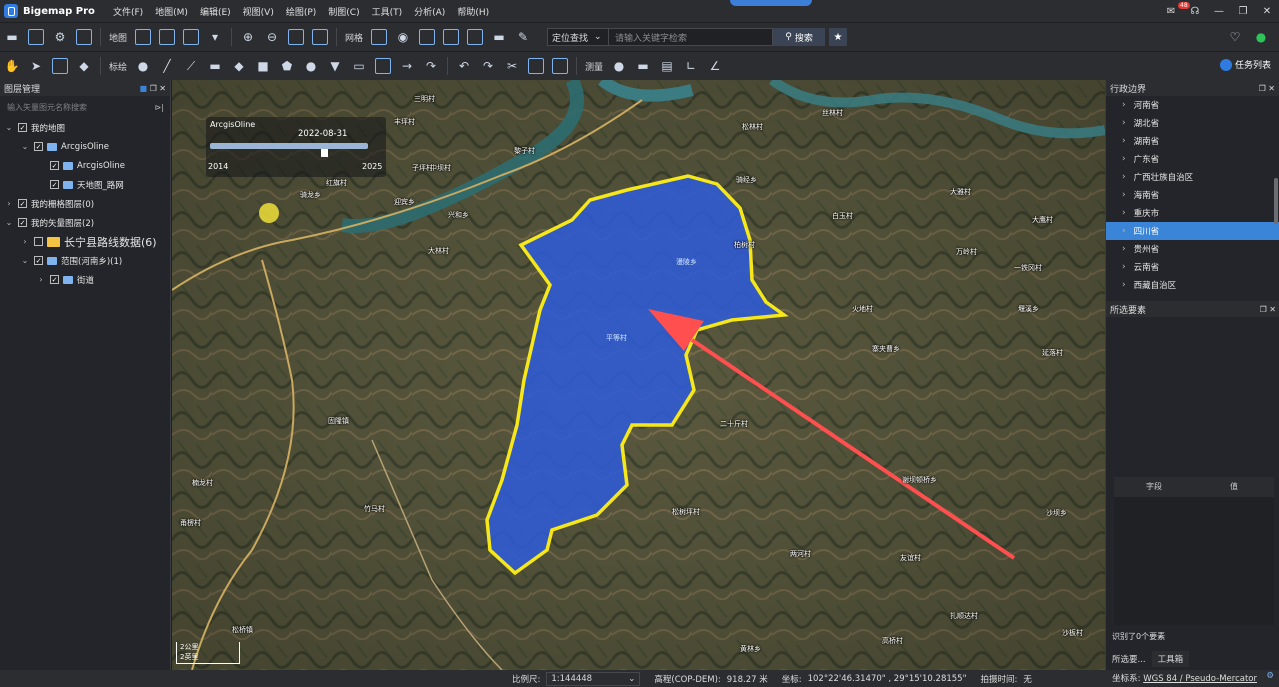 Image resolution: width=1279 pixels, height=687 pixels. Describe the element at coordinates (84, 66) in the screenshot. I see `select-tool-icon: ◆` at that location.